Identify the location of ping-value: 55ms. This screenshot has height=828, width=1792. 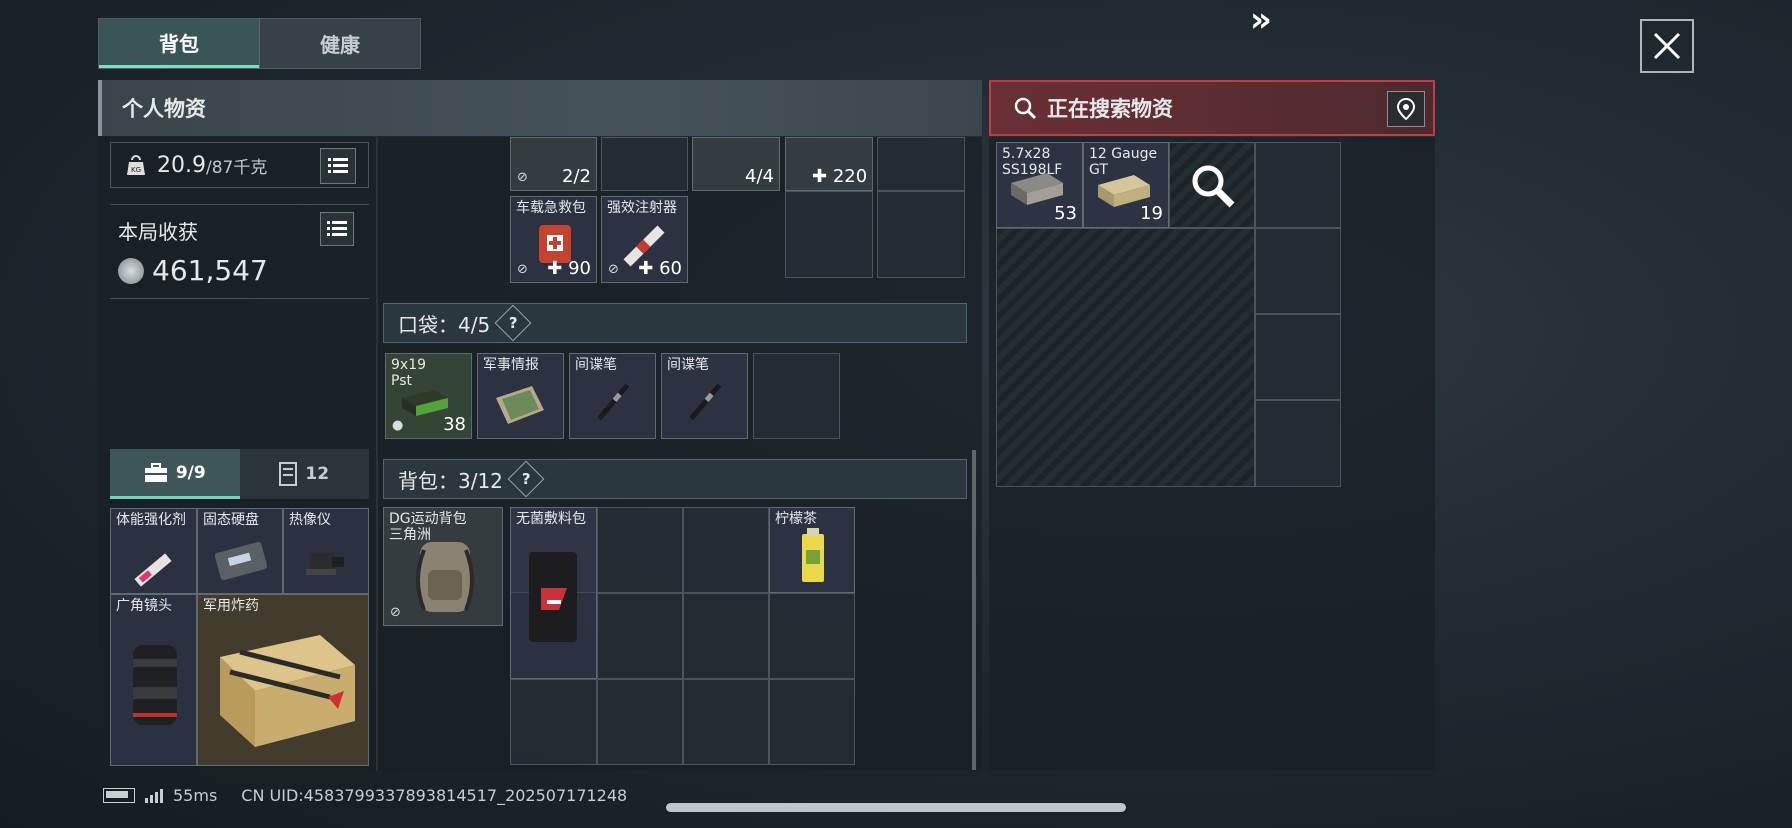
(195, 795).